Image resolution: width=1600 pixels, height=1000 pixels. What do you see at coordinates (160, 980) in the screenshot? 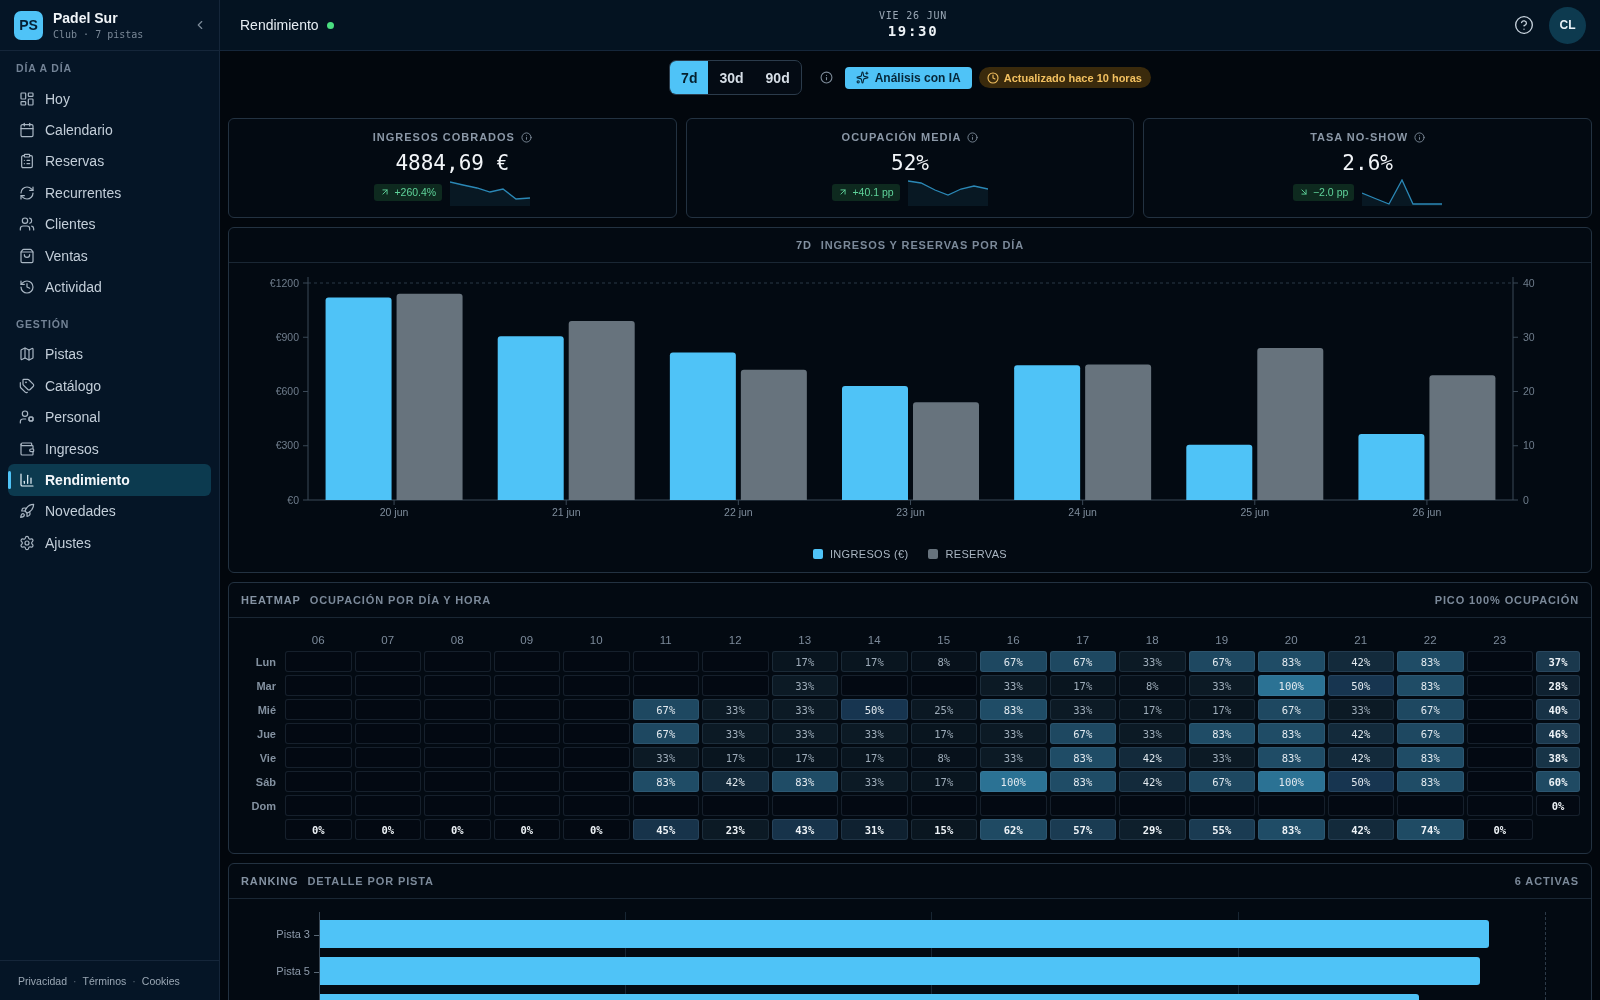
I see `footer-link: Cookies` at bounding box center [160, 980].